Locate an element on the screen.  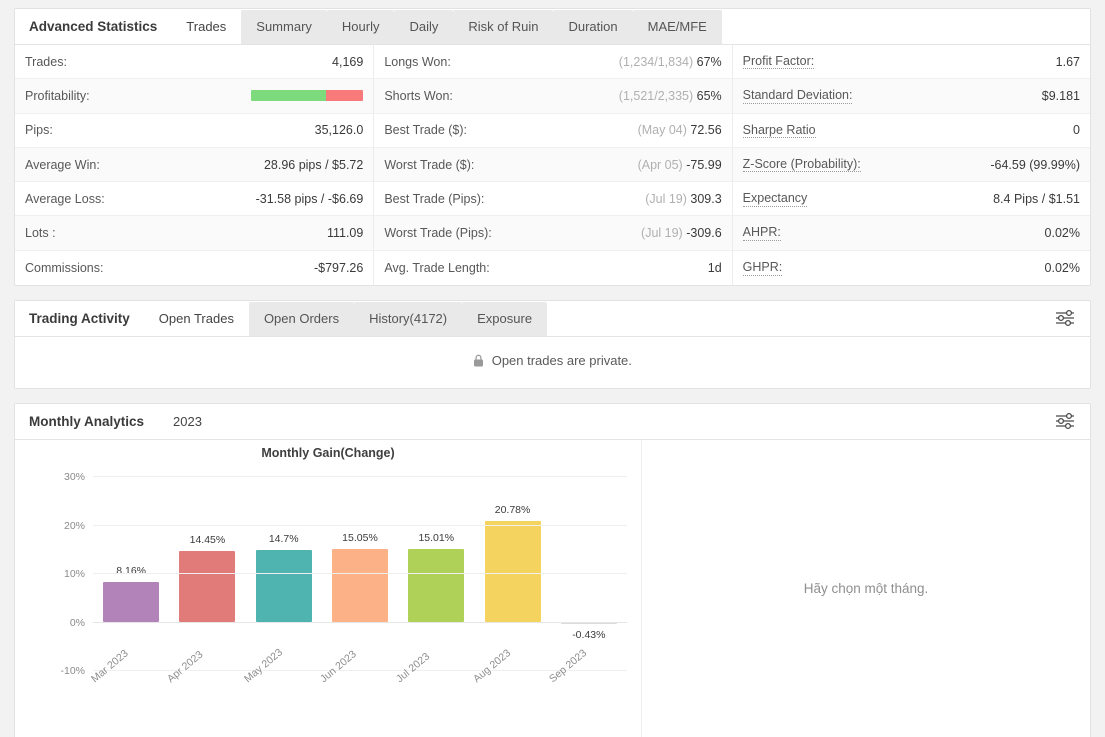
stat-value: (1,521/2,335) 65% is located at coordinates (670, 96).